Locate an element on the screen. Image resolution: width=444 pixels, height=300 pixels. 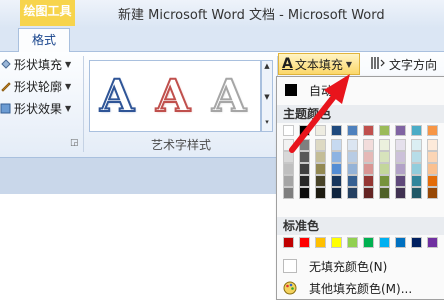
gallery-more-icon: ▾ is located at coordinates (267, 122).